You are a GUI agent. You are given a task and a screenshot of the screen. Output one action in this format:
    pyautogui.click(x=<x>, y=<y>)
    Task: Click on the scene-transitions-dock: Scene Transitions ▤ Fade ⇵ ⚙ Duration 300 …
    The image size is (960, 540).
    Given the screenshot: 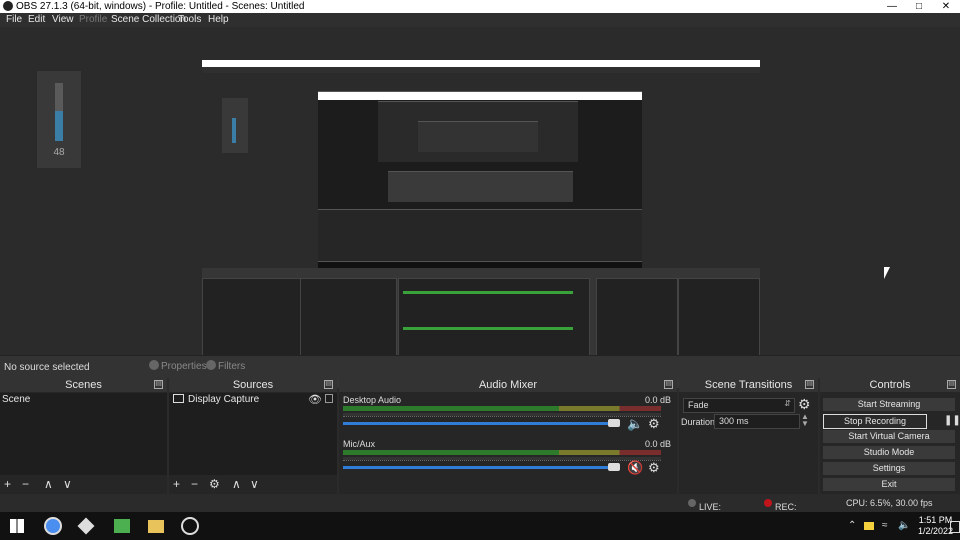 What is the action you would take?
    pyautogui.click(x=748, y=436)
    